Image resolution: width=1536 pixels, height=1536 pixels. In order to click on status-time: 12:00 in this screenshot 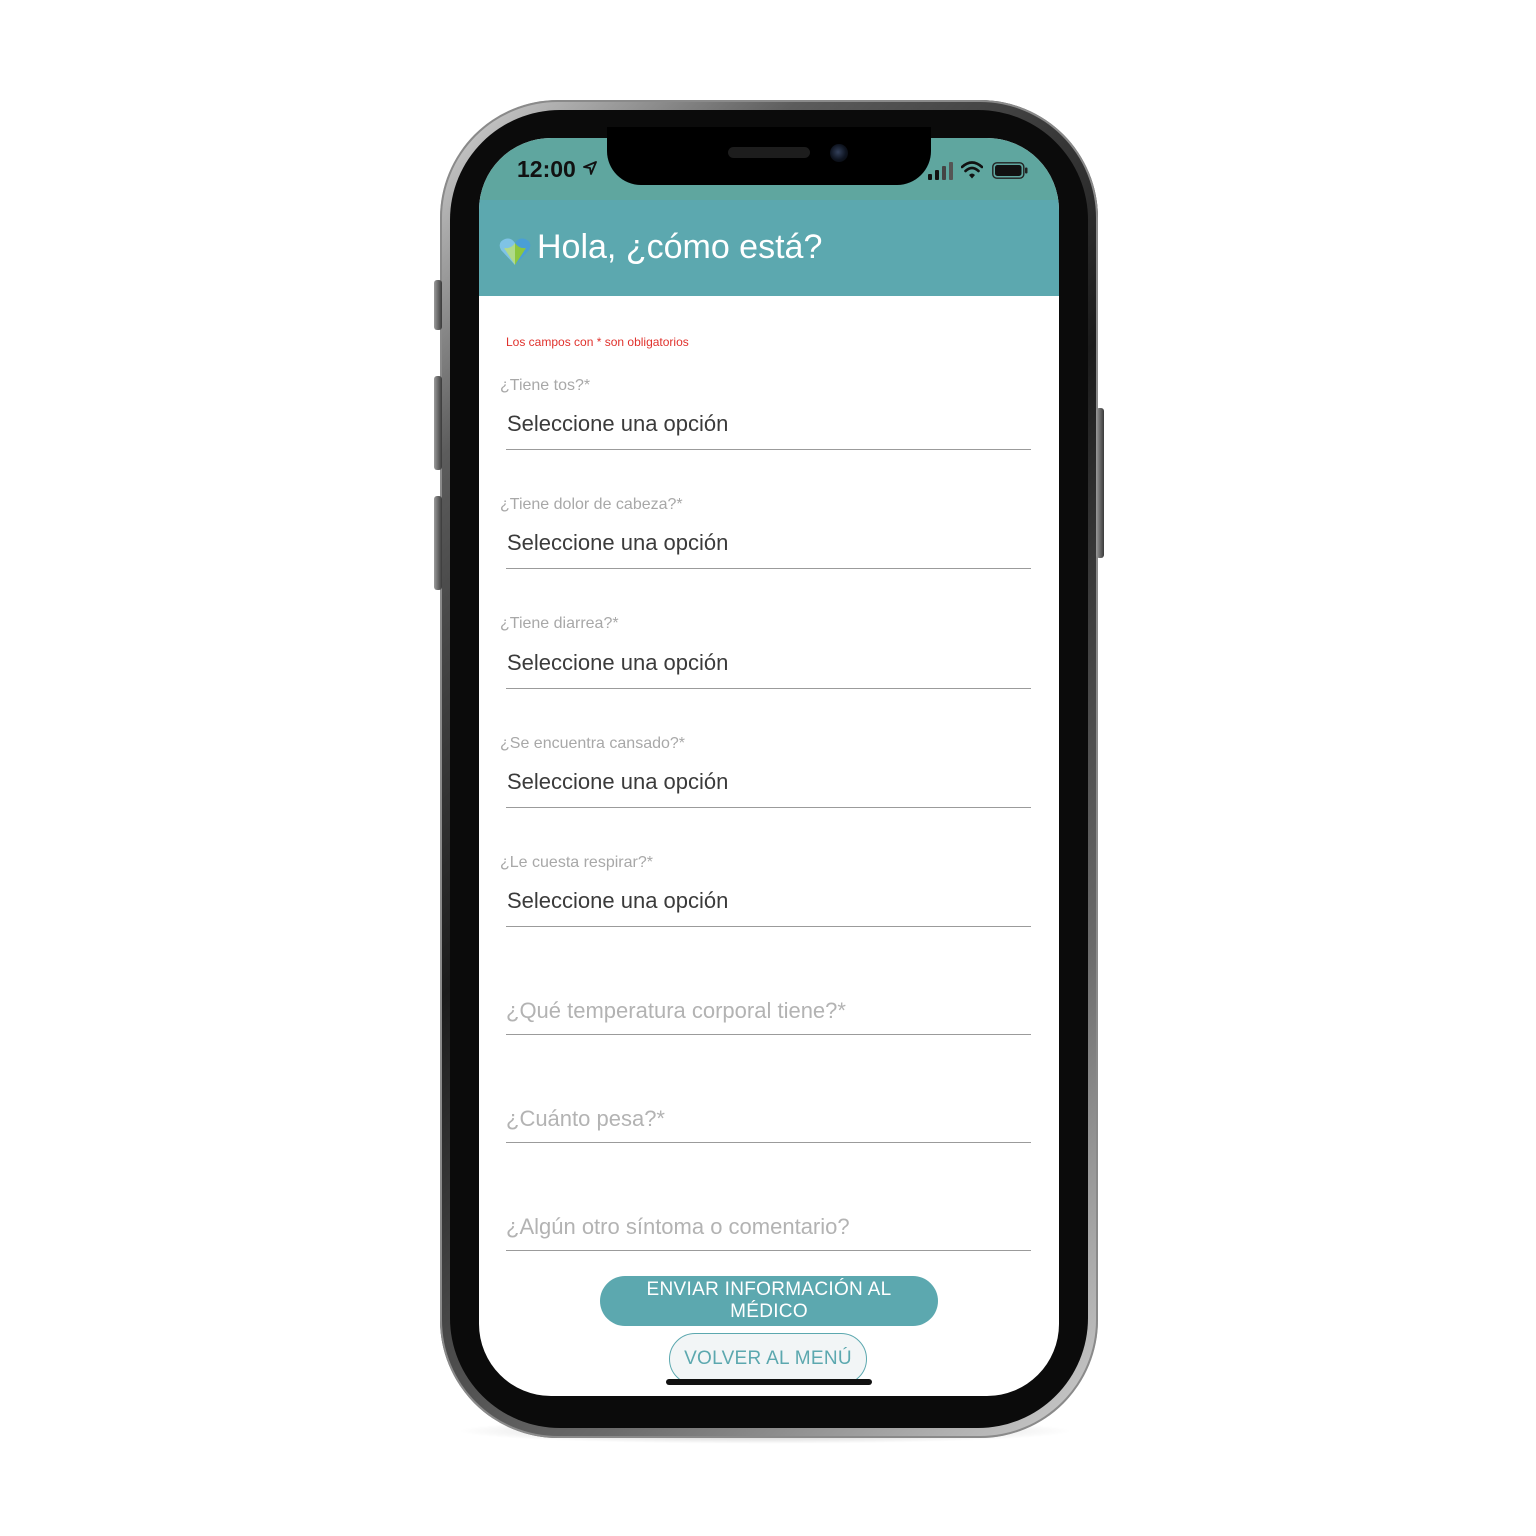, I will do `click(546, 169)`.